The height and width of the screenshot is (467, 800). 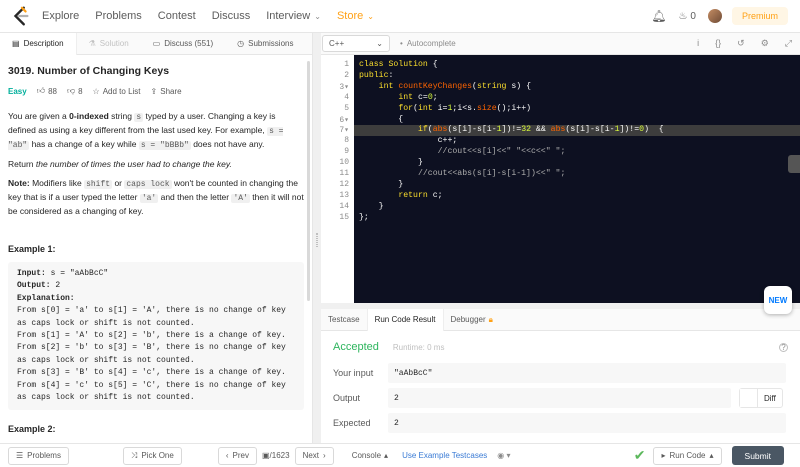 What do you see at coordinates (391, 162) in the screenshot?
I see `code-line-10: }` at bounding box center [391, 162].